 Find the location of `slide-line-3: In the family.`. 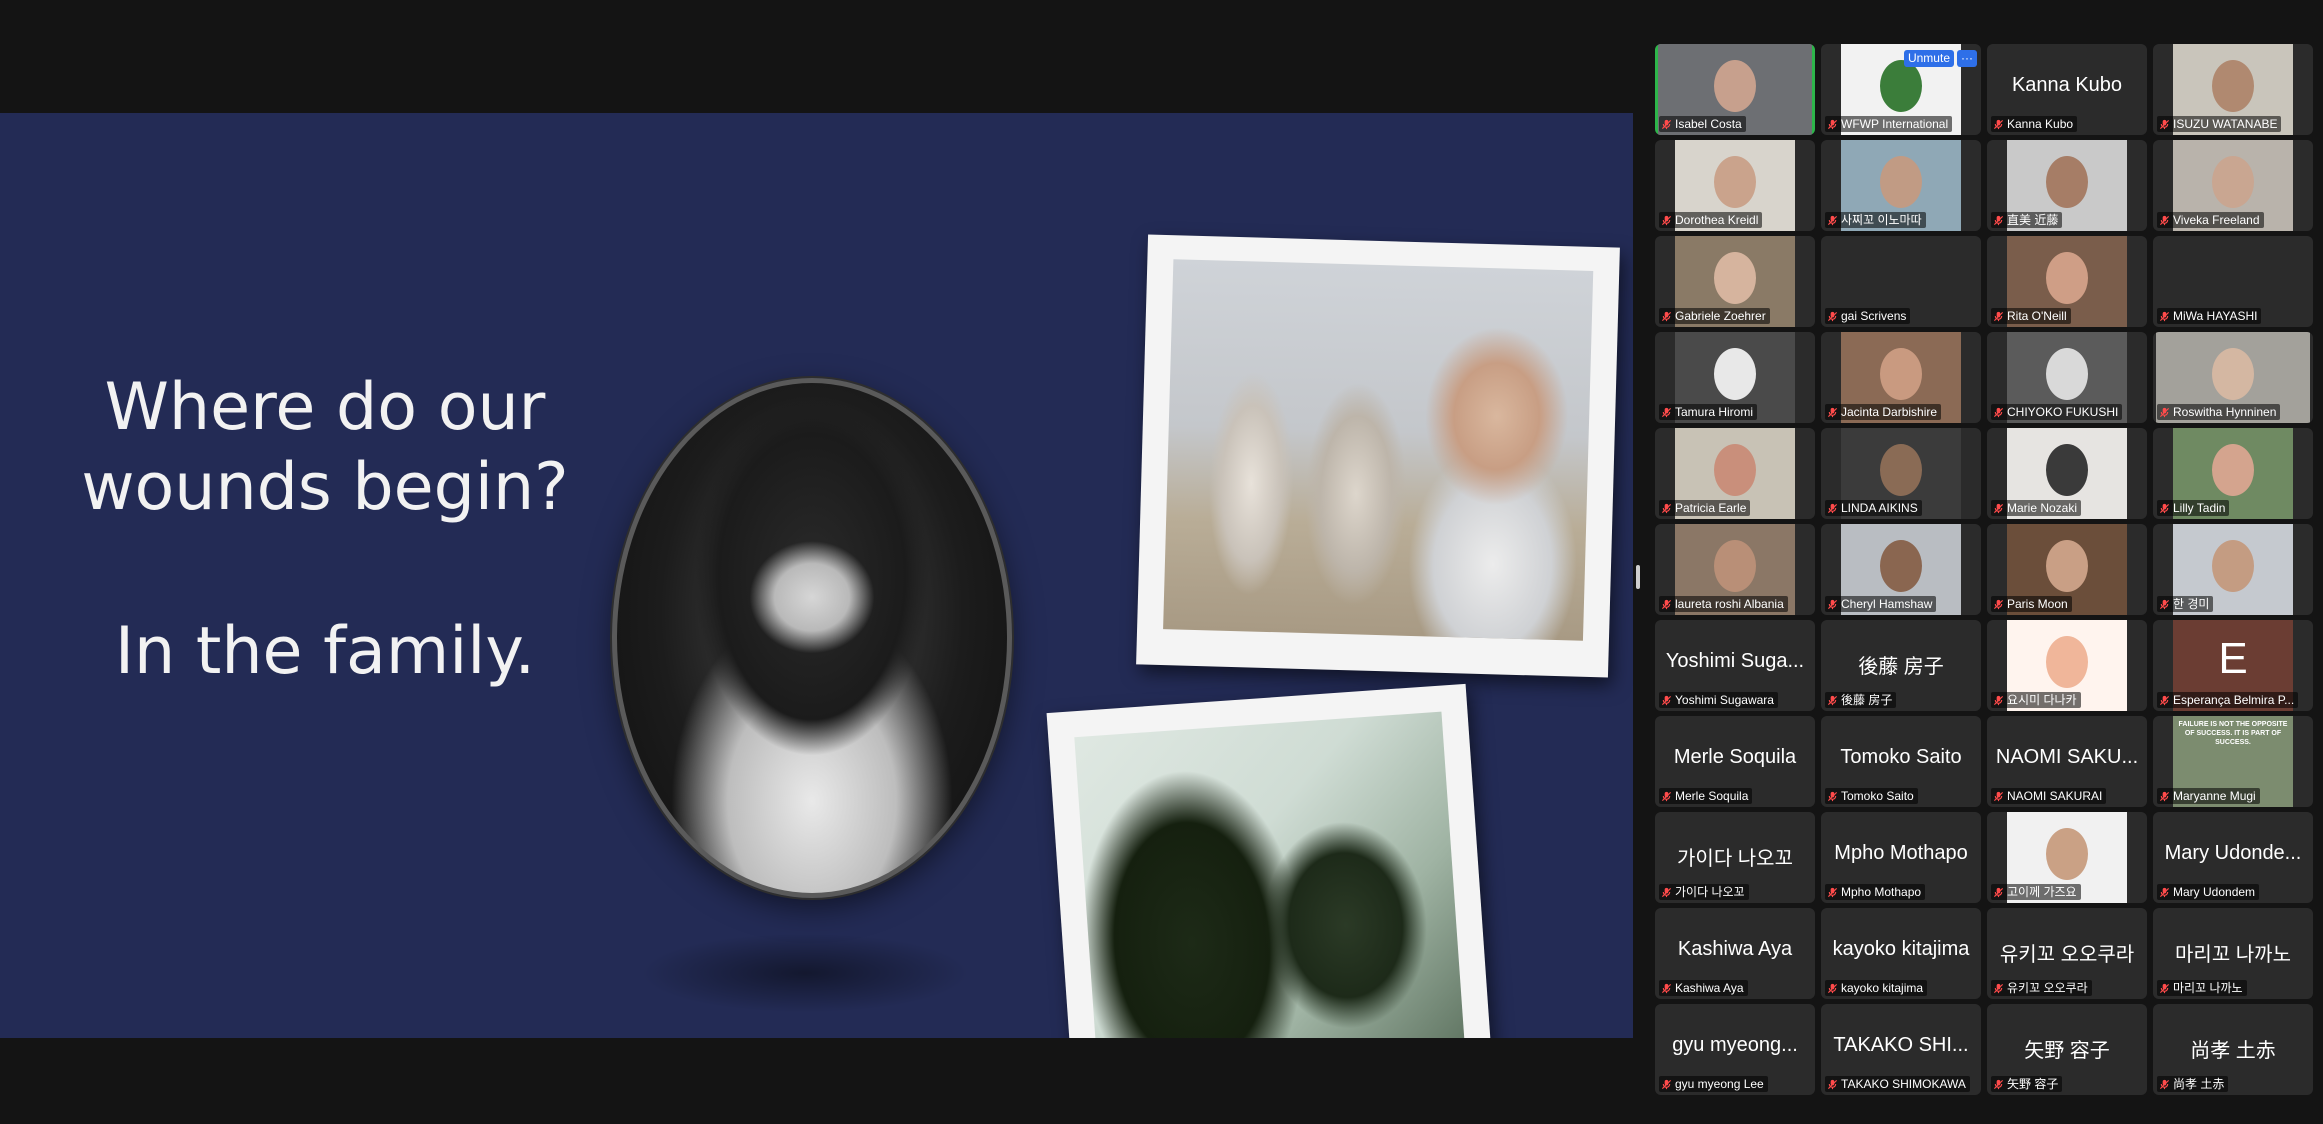

slide-line-3: In the family. is located at coordinates (325, 651).